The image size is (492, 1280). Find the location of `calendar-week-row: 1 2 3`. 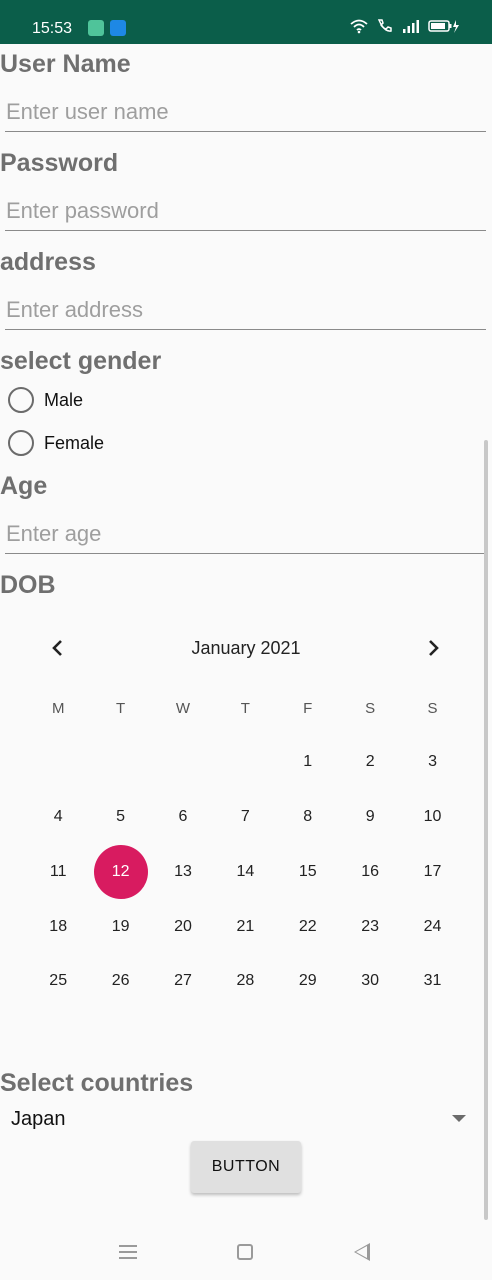

calendar-week-row: 1 2 3 is located at coordinates (245, 762).